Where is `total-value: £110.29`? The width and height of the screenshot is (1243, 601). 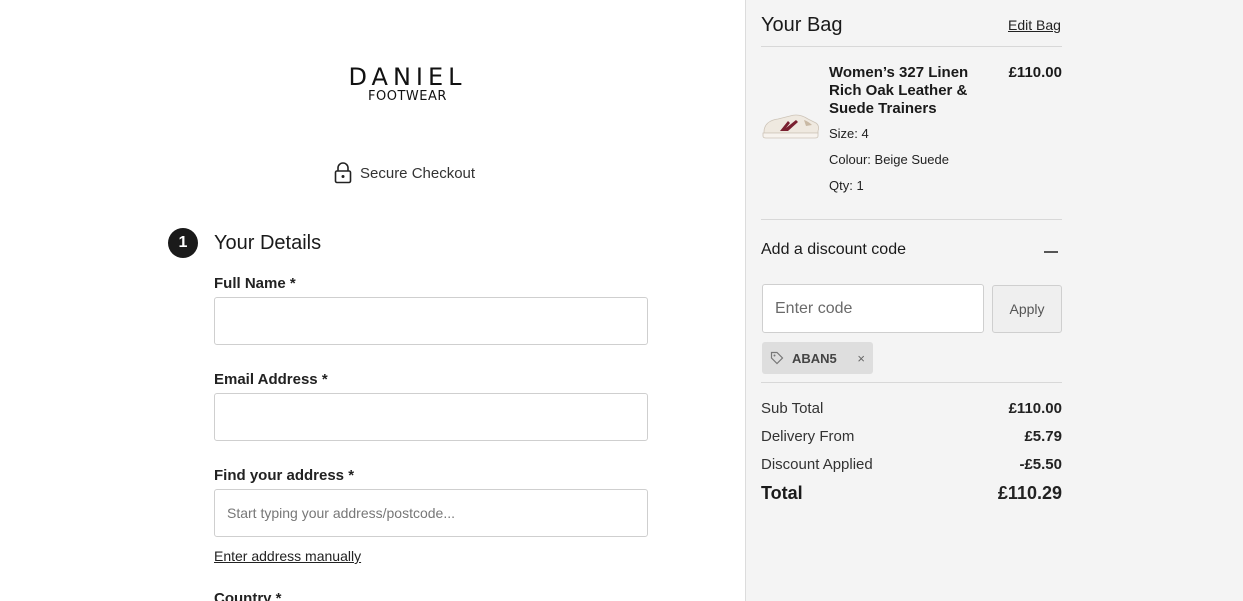 total-value: £110.29 is located at coordinates (1029, 493).